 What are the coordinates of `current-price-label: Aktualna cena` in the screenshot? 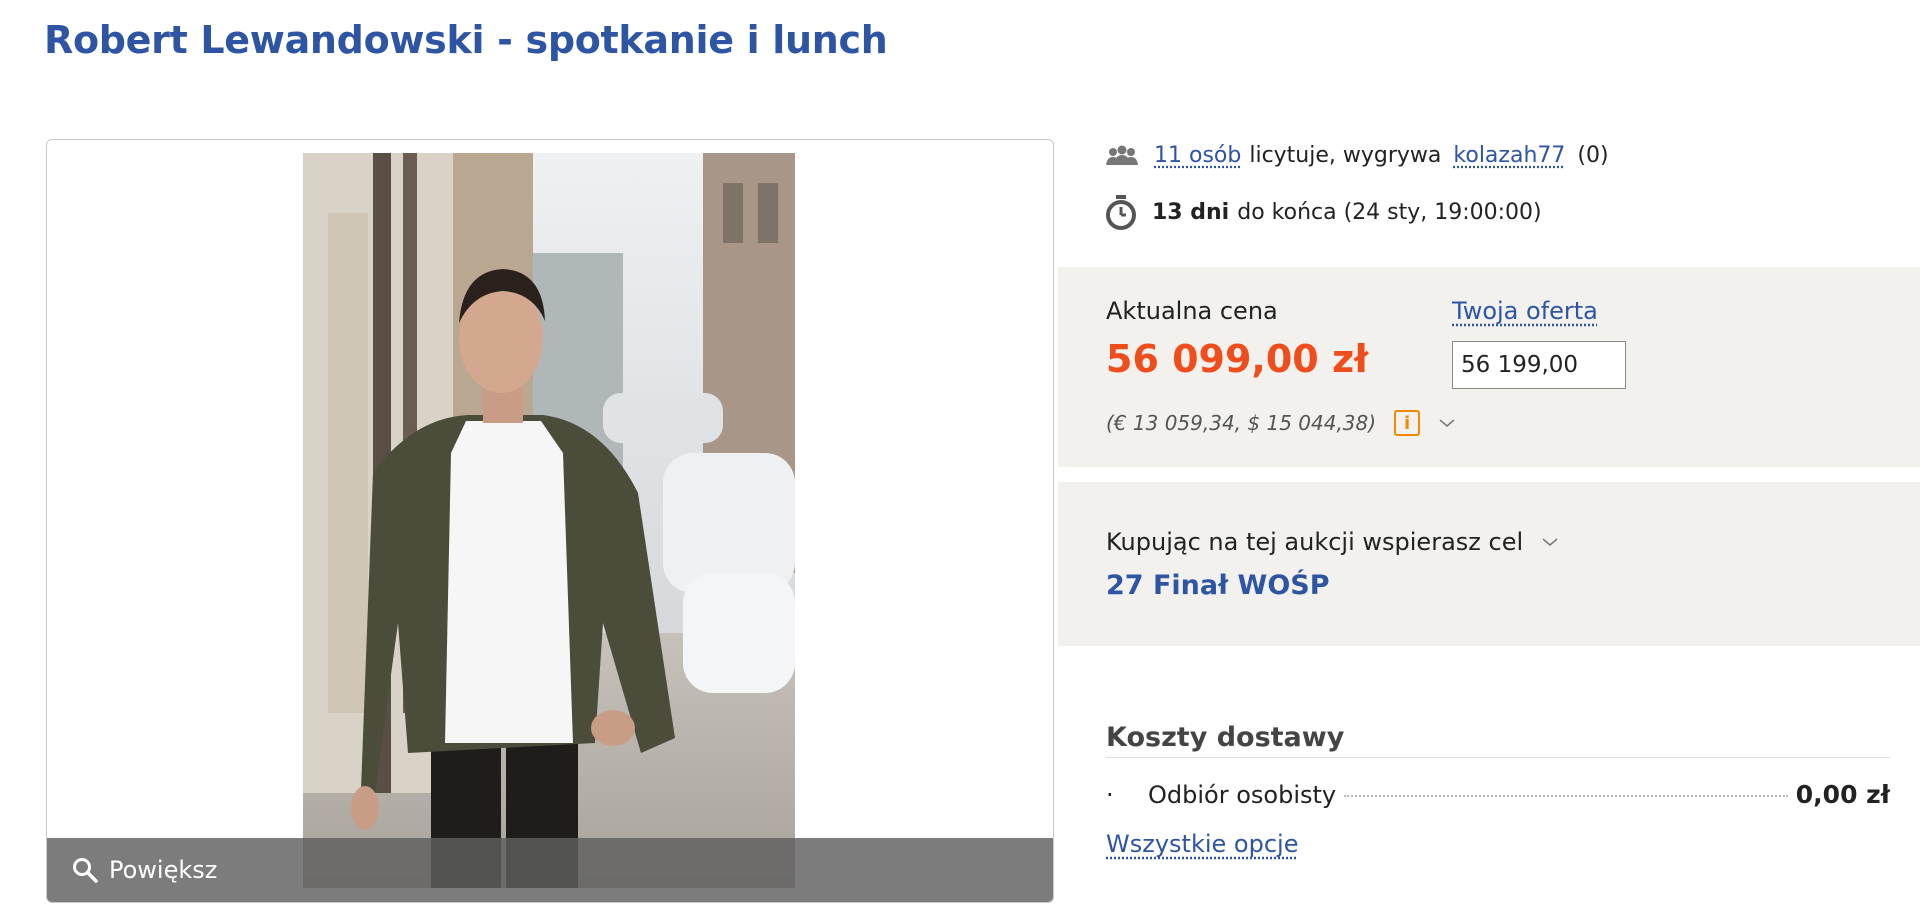 It's located at (1192, 311).